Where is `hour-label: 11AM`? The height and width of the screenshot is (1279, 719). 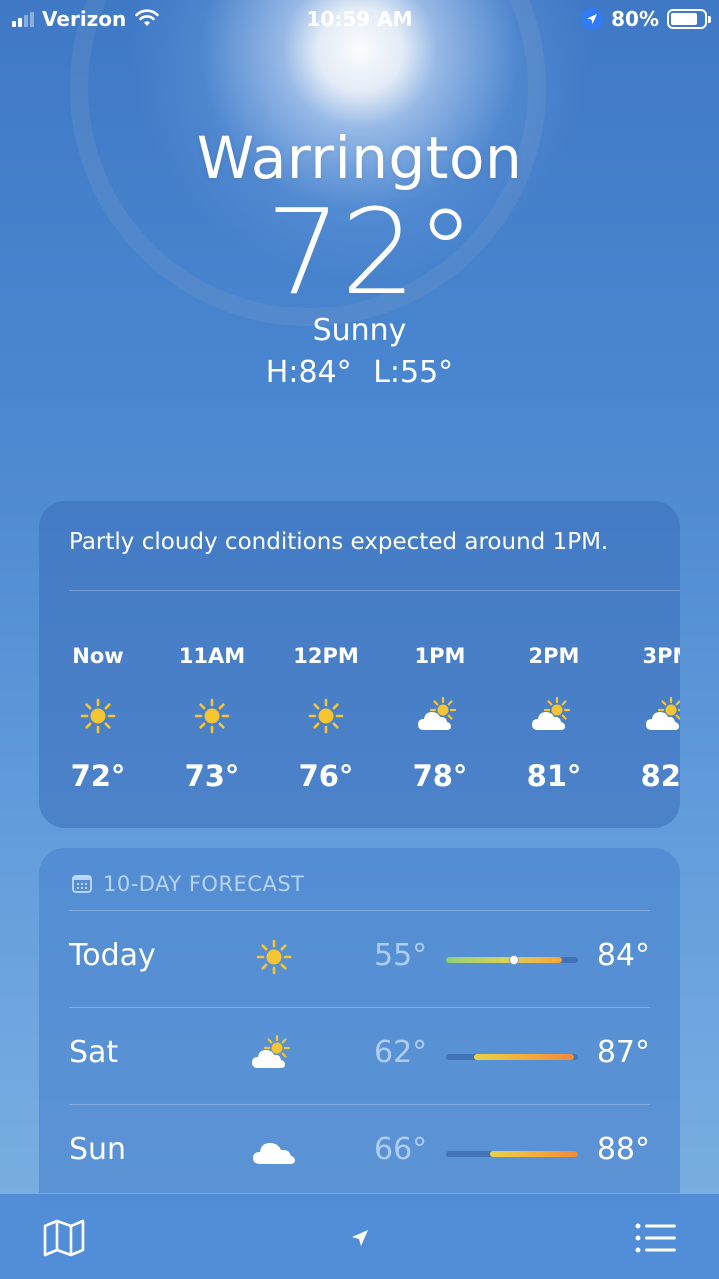 hour-label: 11AM is located at coordinates (212, 656).